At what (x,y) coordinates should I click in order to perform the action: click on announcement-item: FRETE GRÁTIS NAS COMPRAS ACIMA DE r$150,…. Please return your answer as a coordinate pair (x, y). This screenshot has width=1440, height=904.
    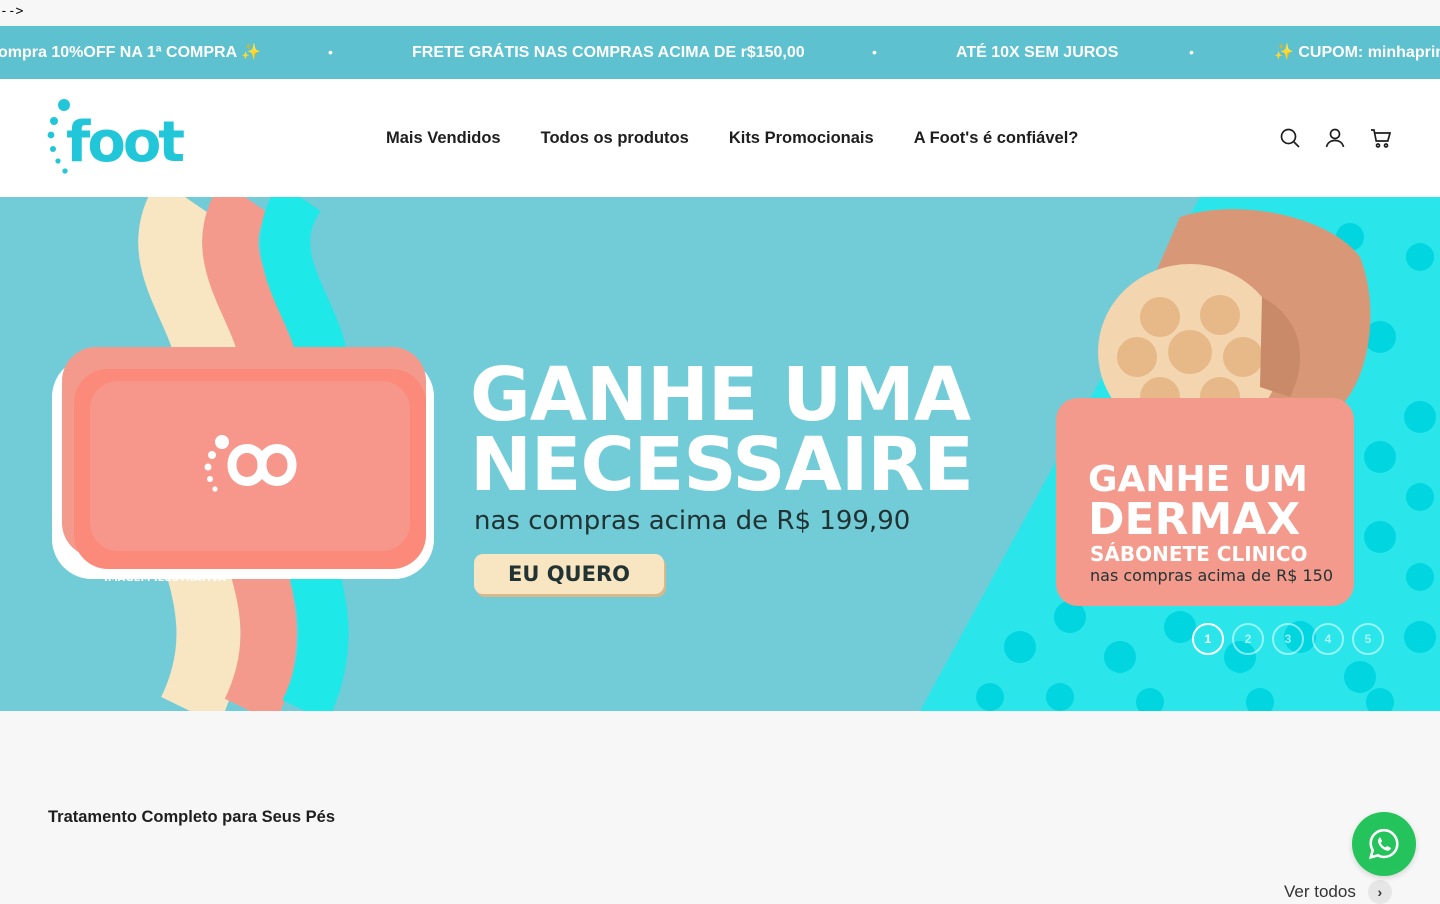
    Looking at the image, I should click on (608, 52).